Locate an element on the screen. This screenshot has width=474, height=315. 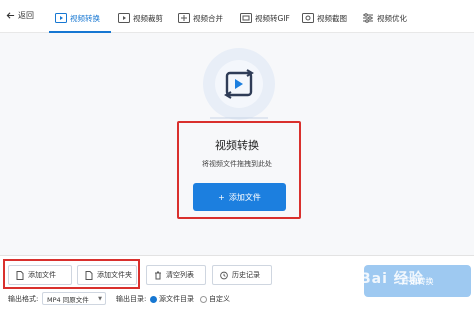
video-convert-illustration is located at coordinates (239, 84).